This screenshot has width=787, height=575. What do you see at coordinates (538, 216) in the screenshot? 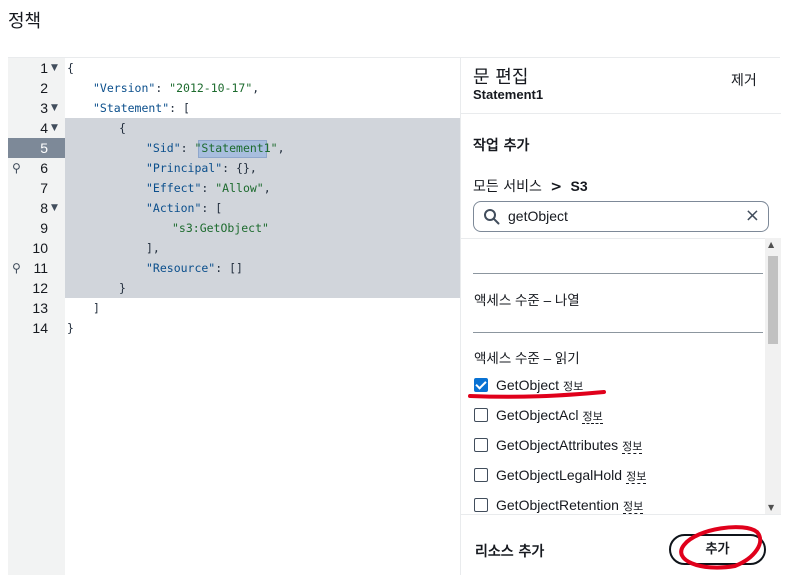
I see `search-value: getObject` at bounding box center [538, 216].